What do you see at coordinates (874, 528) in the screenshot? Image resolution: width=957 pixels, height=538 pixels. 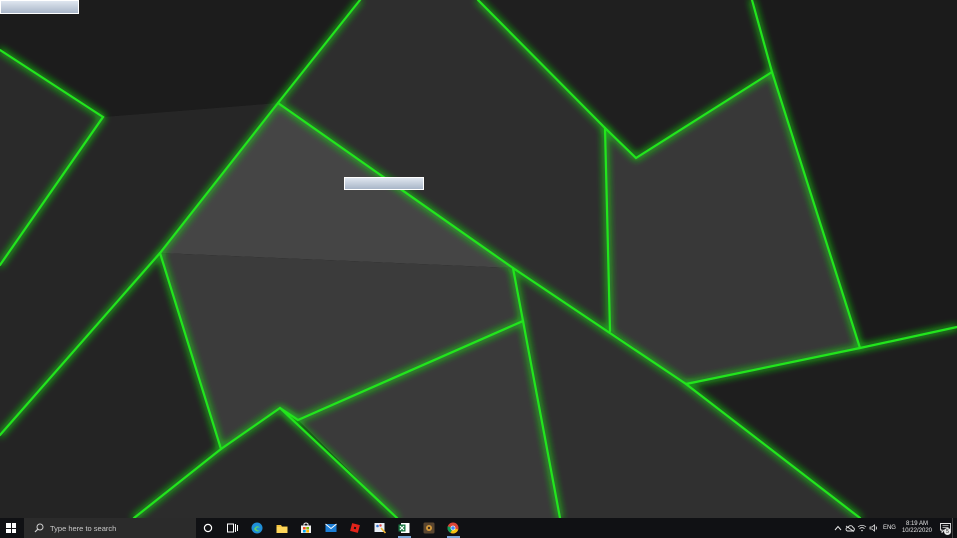 I see `volume-icon` at bounding box center [874, 528].